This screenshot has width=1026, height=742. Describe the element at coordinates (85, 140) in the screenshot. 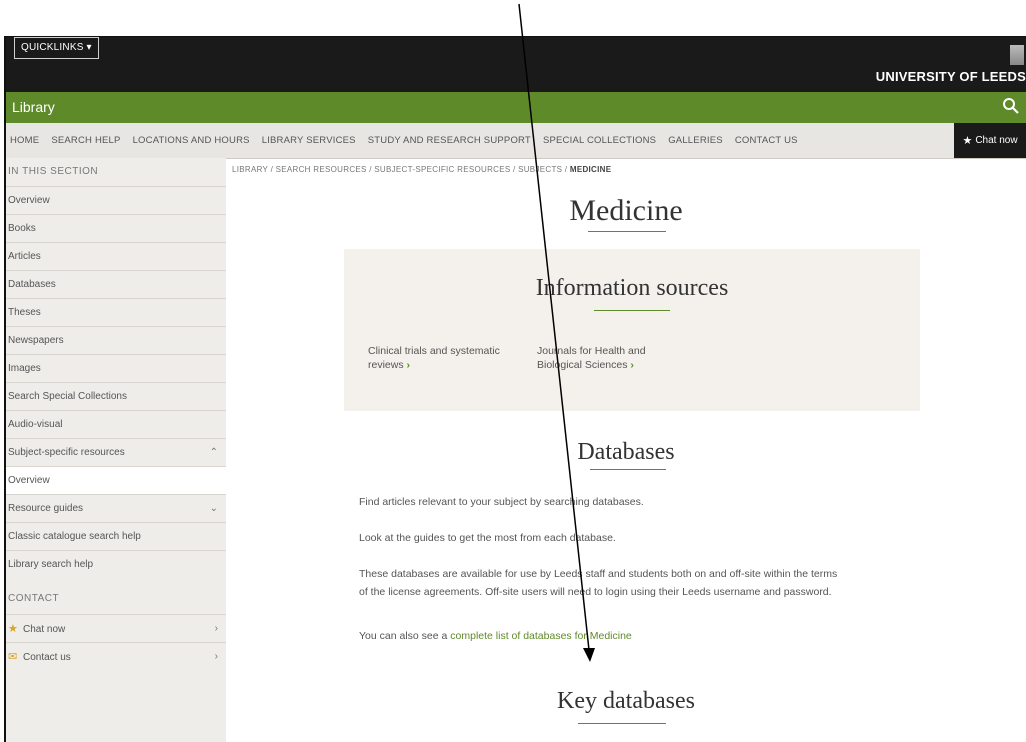

I see `nav-item-search-help: SEARCH HELP` at that location.